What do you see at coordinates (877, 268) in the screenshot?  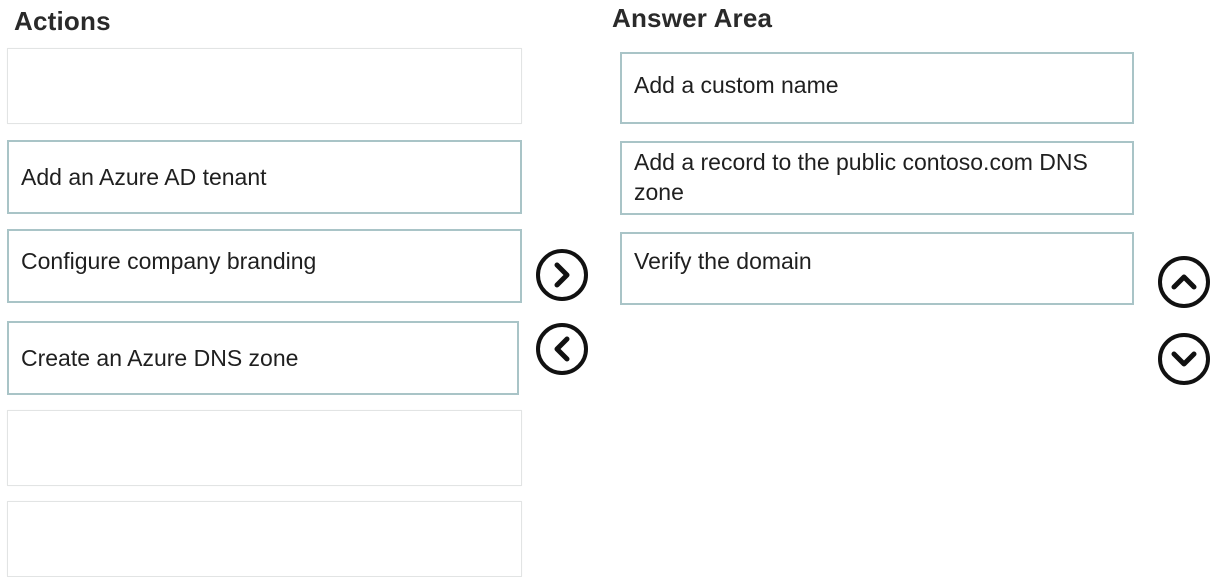 I see `answer-item-verify-domain: Verify the domain` at bounding box center [877, 268].